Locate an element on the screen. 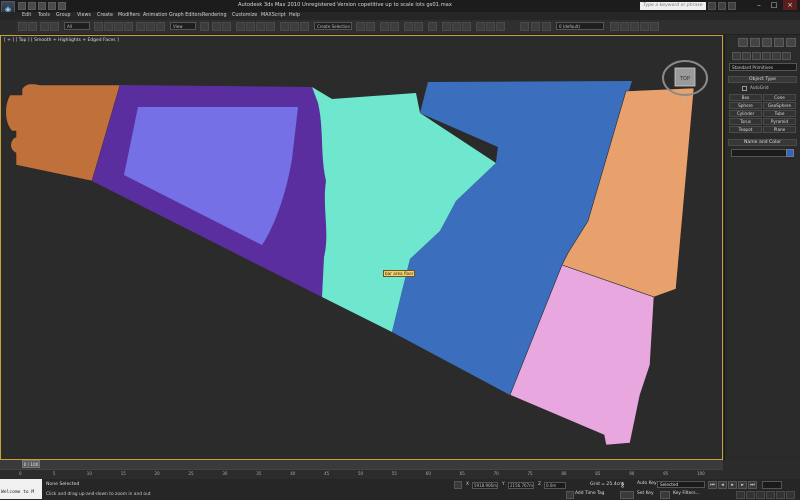 The height and width of the screenshot is (500, 800). layer-current-icon is located at coordinates (654, 26).